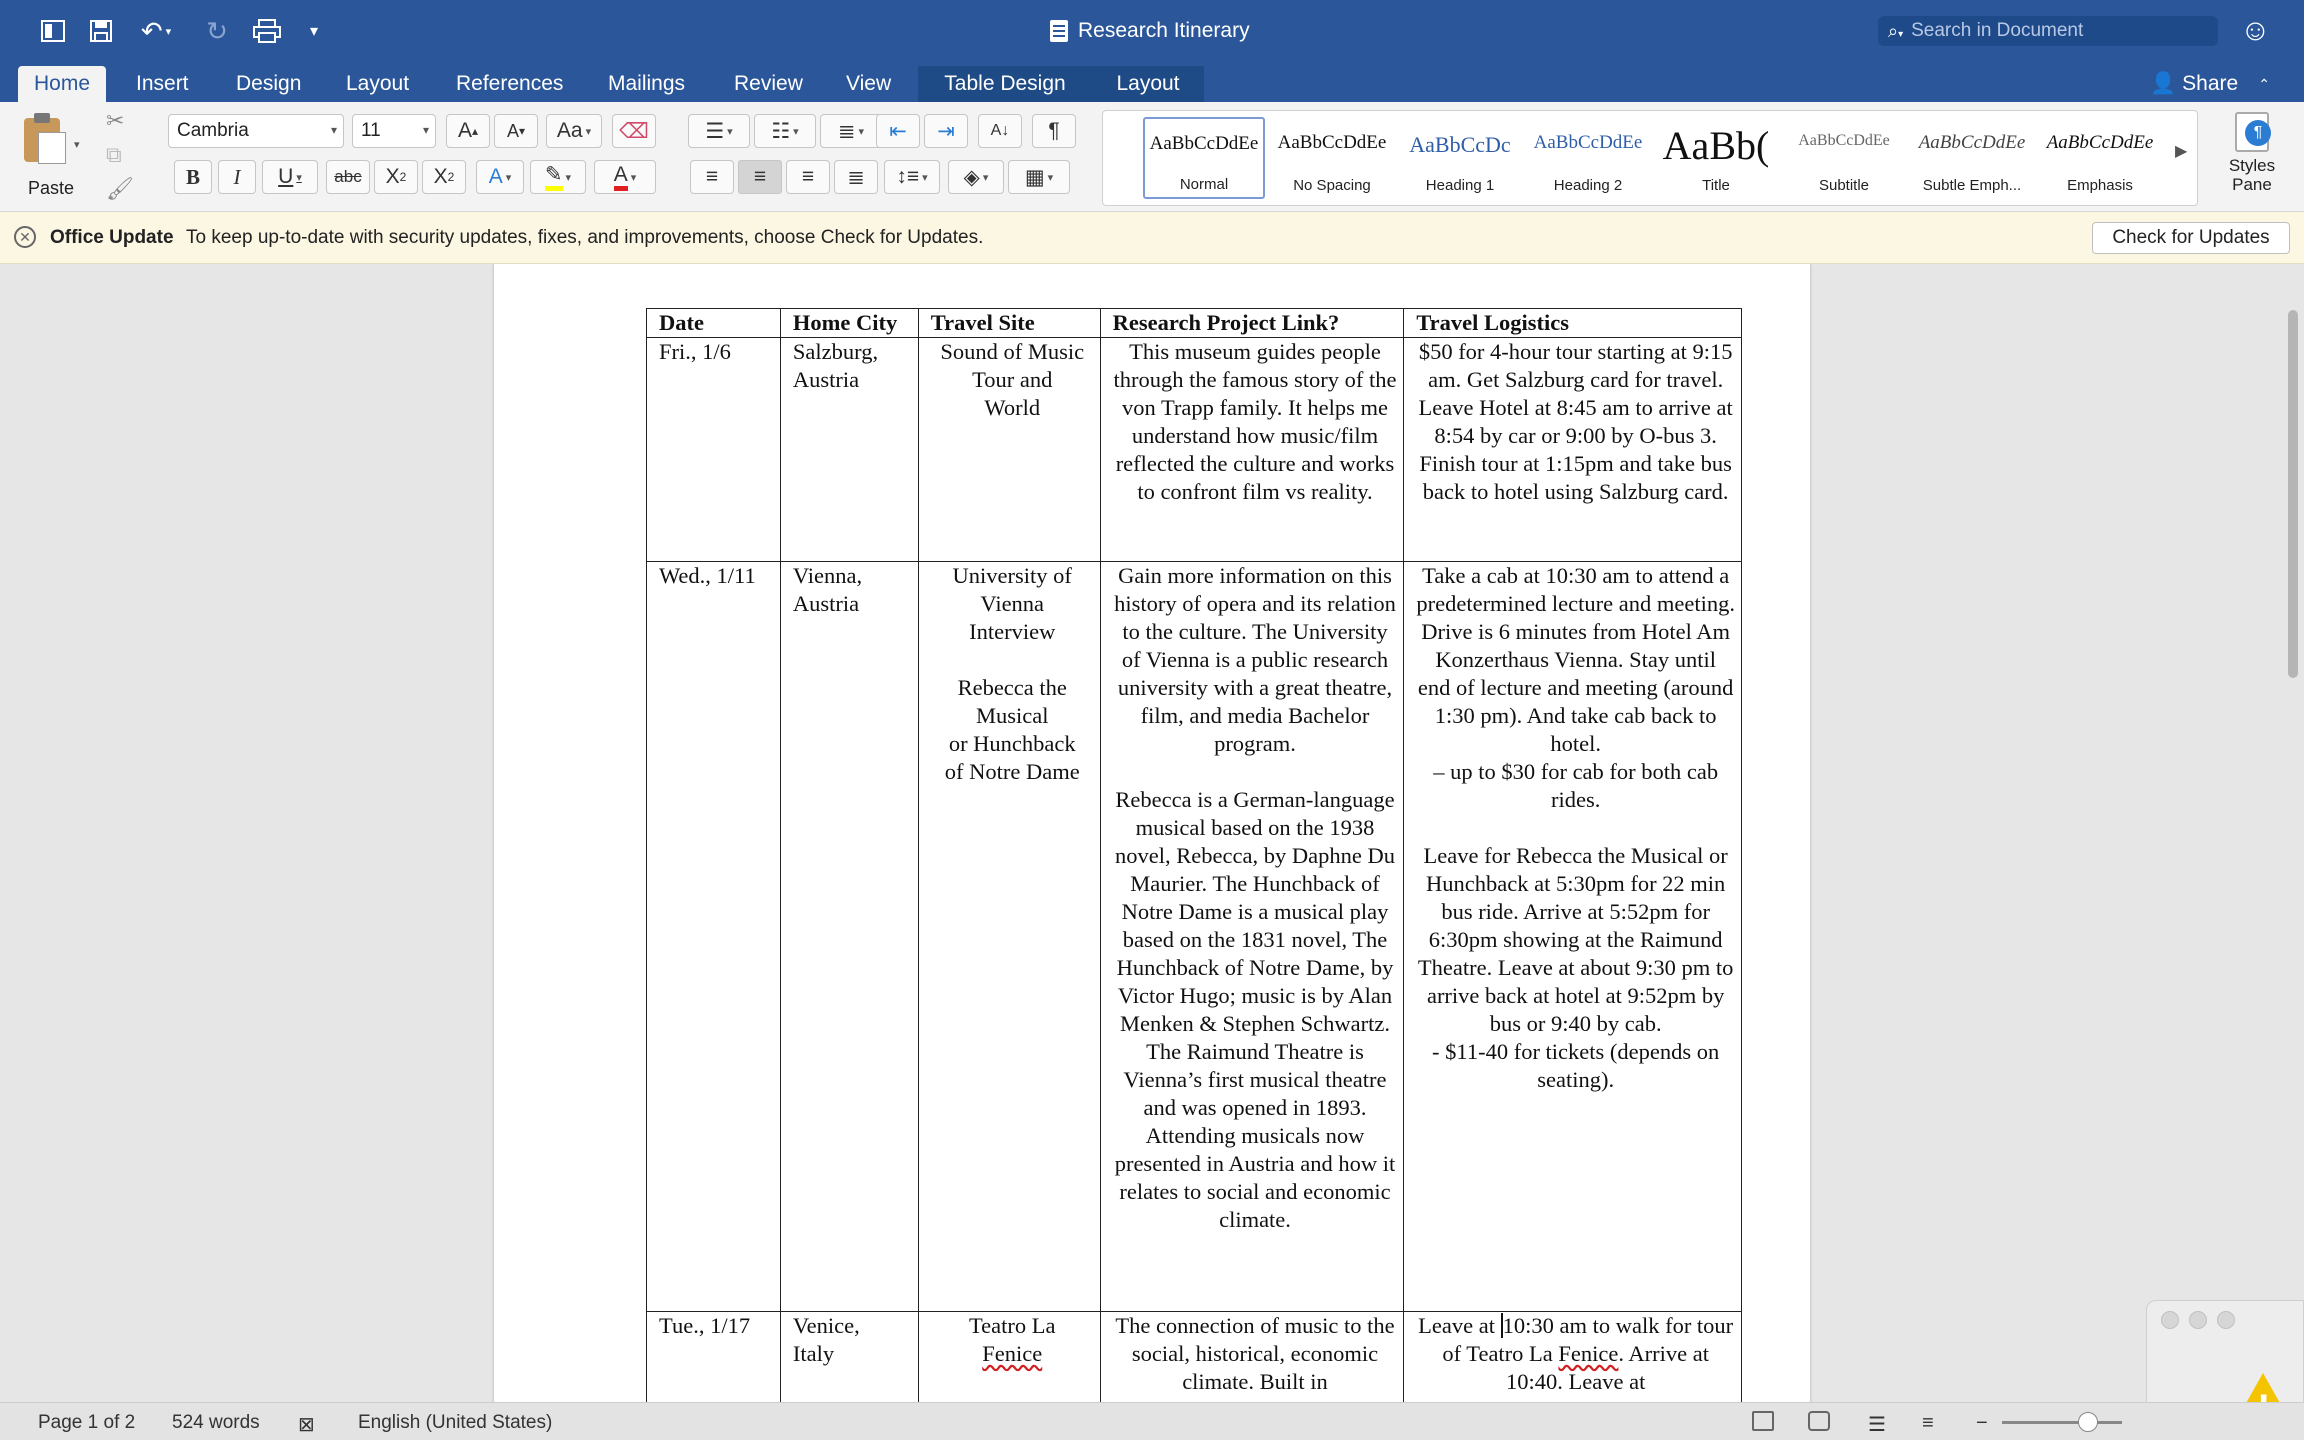 This screenshot has height=1440, width=2304. Describe the element at coordinates (509, 84) in the screenshot. I see `tab-references: References` at that location.